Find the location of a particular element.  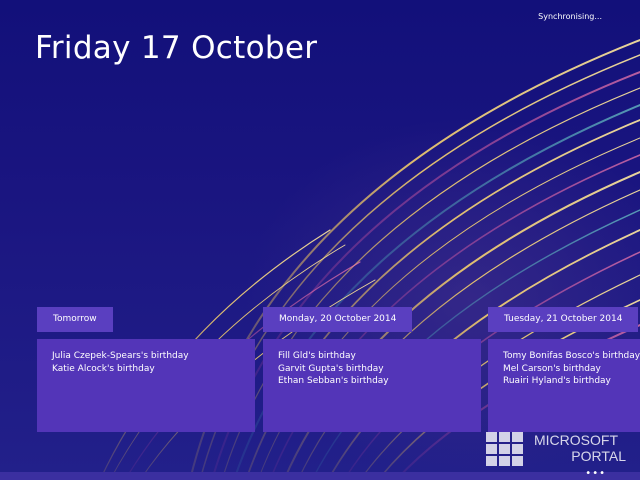

event-item: Katie Alcock's birthday is located at coordinates (146, 369).